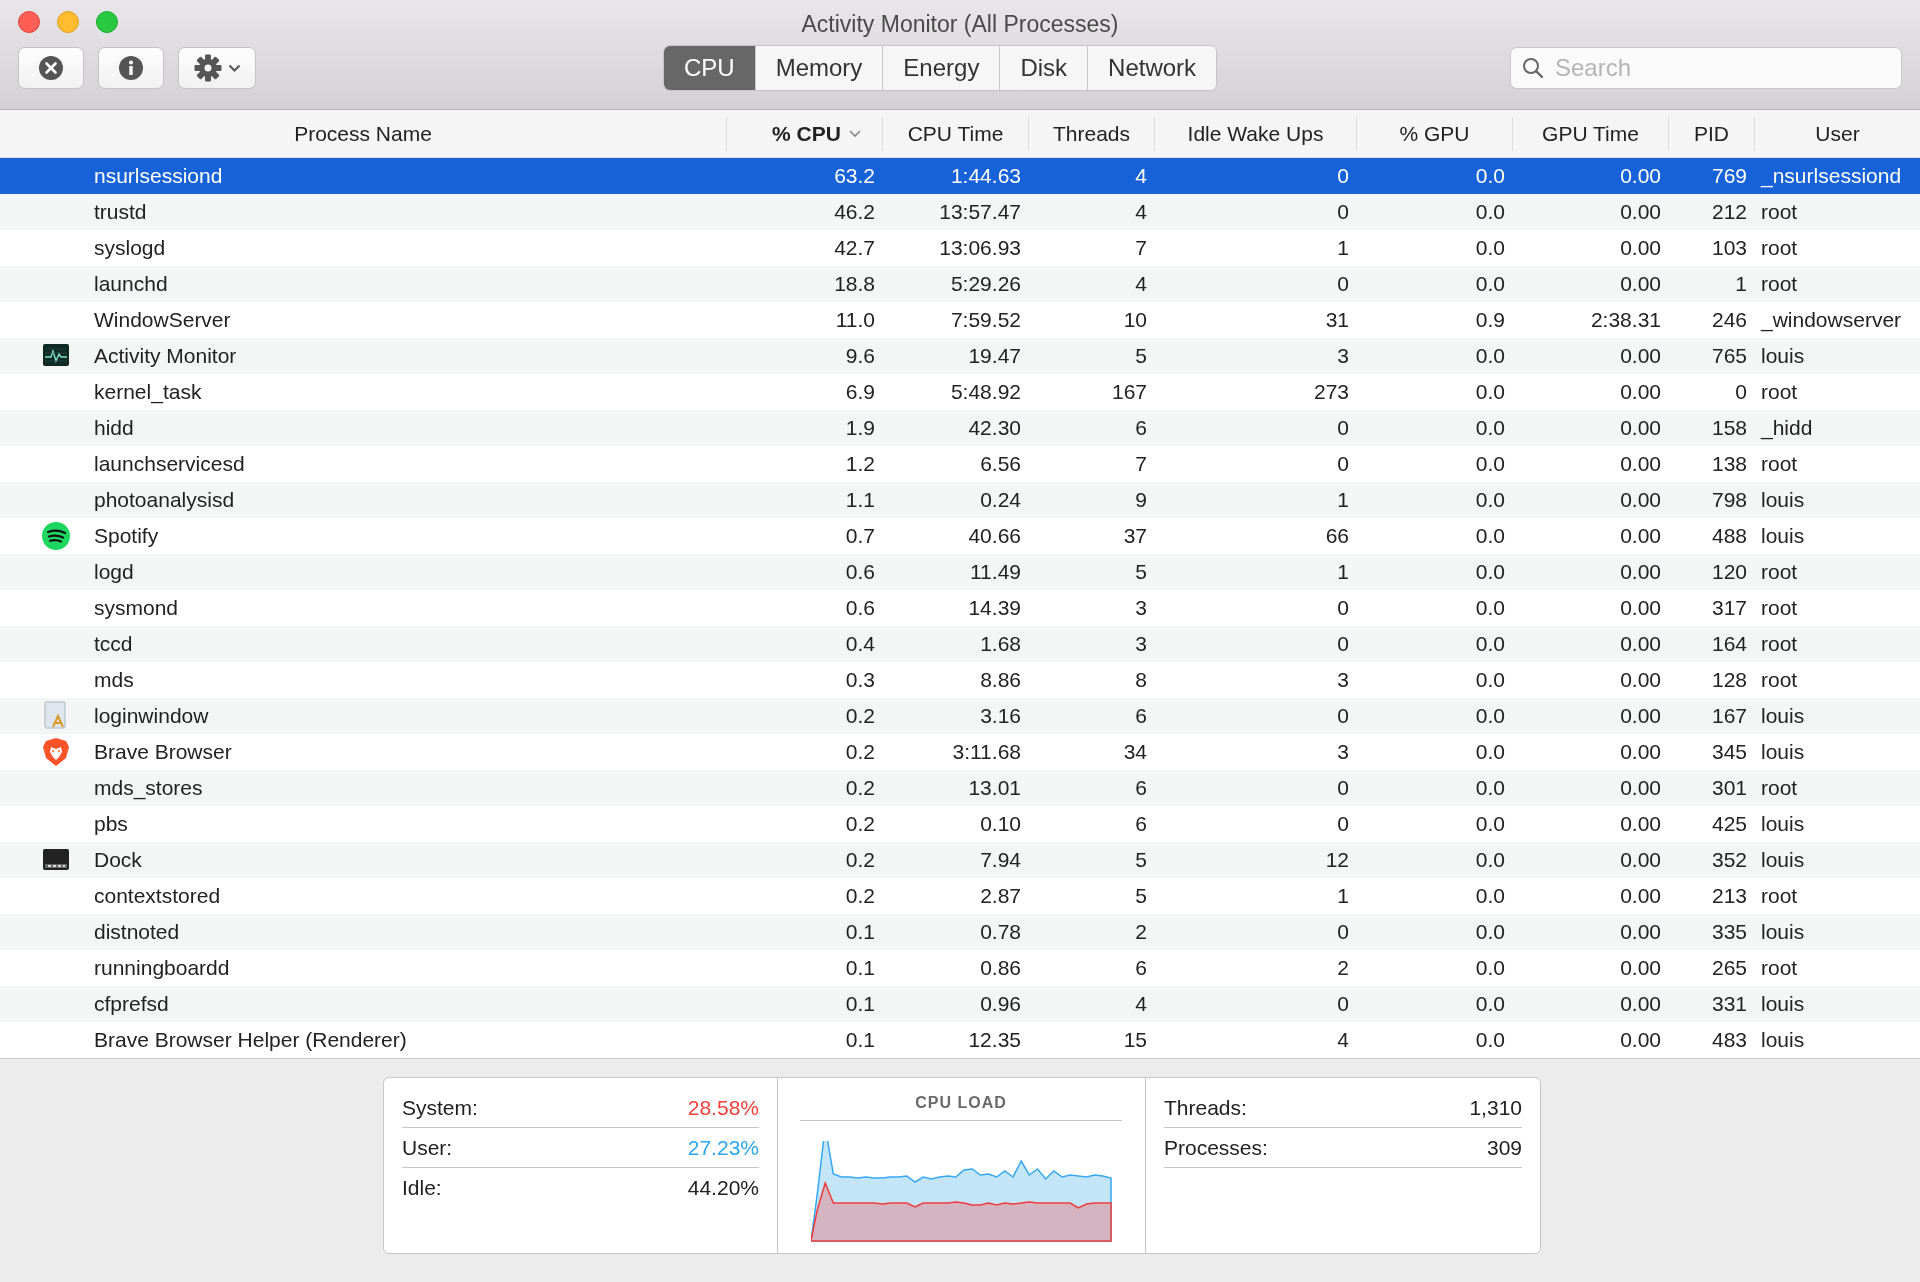 This screenshot has width=1920, height=1282. Describe the element at coordinates (994, 788) in the screenshot. I see `table-cell-text: 13.01` at that location.